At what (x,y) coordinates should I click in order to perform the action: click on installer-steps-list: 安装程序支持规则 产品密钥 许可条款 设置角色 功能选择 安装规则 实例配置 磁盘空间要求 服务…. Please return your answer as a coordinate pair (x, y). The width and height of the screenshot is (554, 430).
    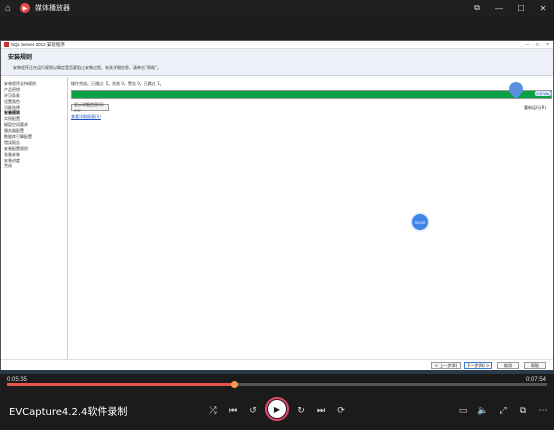
    Looking at the image, I should click on (34, 218).